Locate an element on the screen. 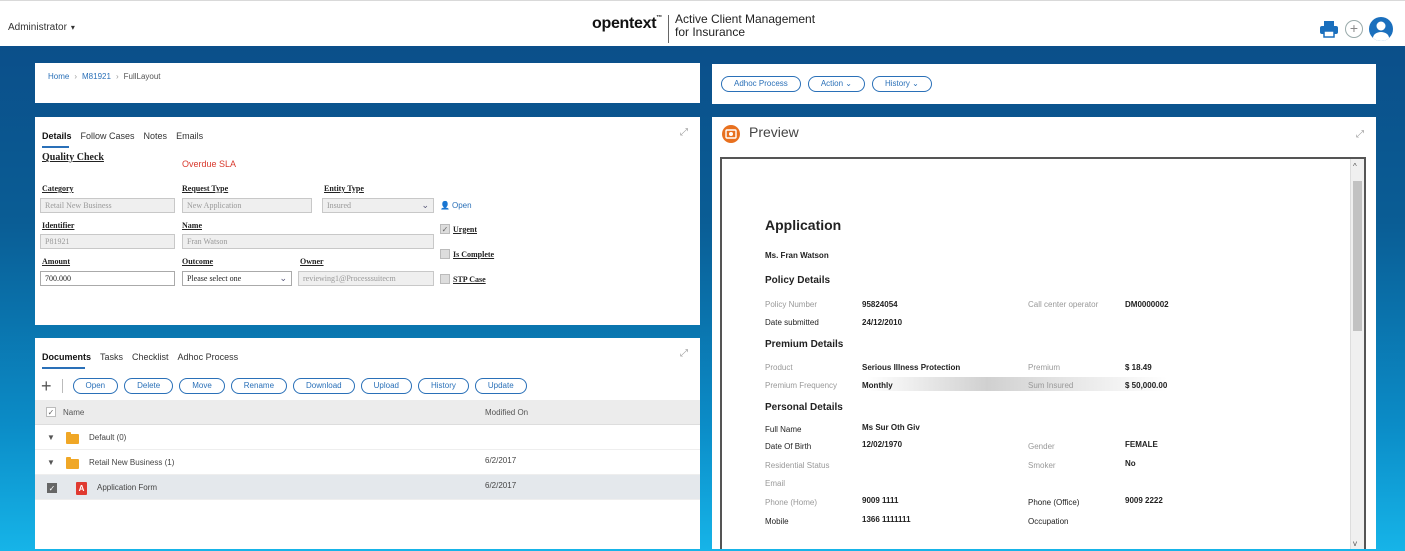  doc-label: Smoker is located at coordinates (1042, 465).